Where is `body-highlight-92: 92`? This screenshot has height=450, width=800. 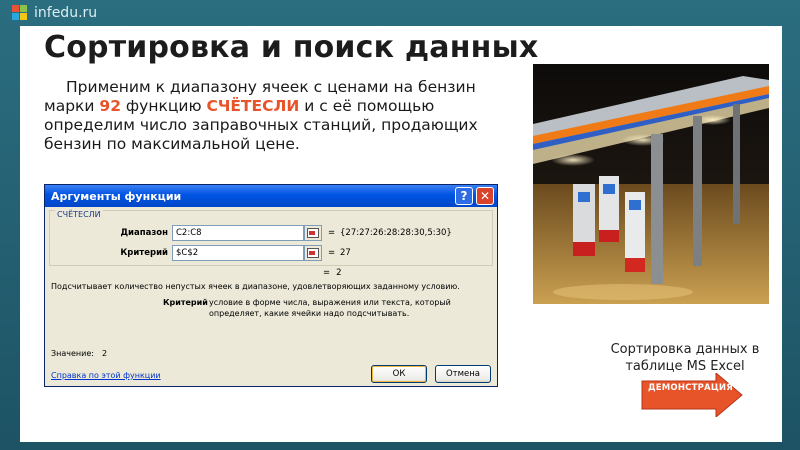 body-highlight-92: 92 is located at coordinates (110, 106).